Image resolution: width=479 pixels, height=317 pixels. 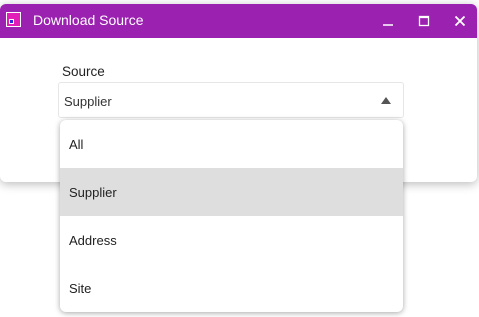 What do you see at coordinates (238, 21) in the screenshot?
I see `title-bar: Download Source` at bounding box center [238, 21].